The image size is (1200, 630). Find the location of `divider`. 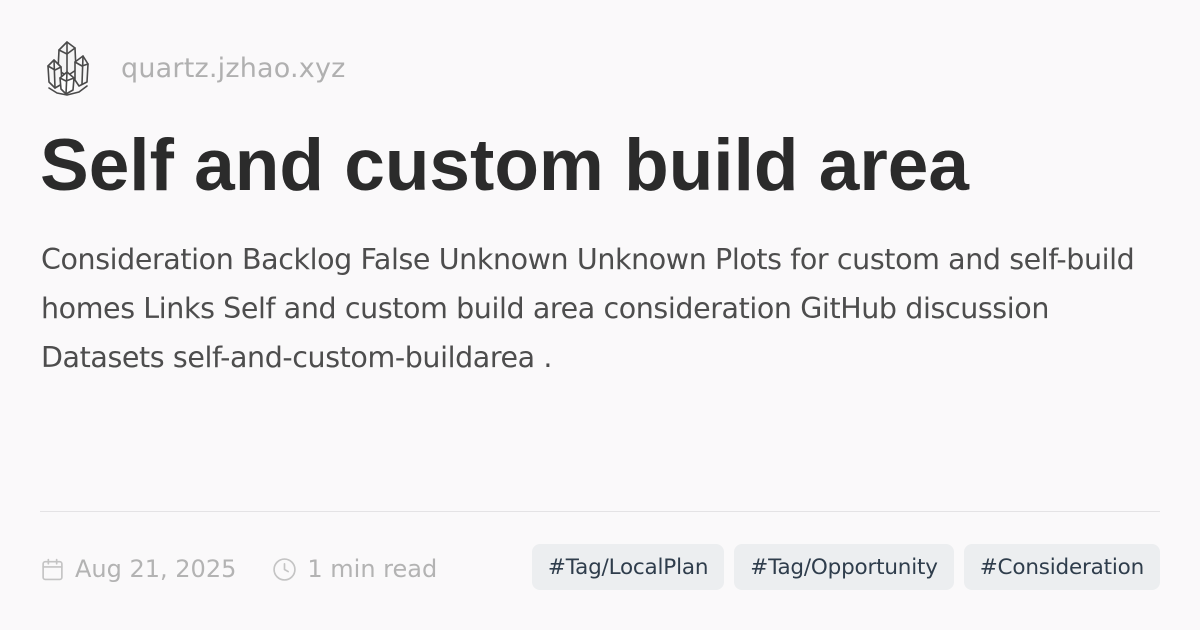

divider is located at coordinates (600, 511).